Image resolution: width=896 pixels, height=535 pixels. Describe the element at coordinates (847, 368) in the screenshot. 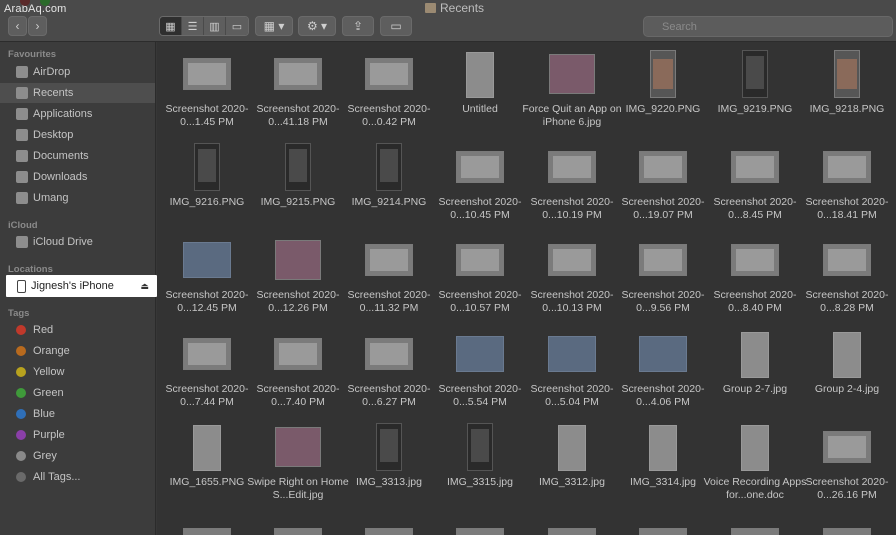

I see `file-item: Group 2-4.jpg` at that location.